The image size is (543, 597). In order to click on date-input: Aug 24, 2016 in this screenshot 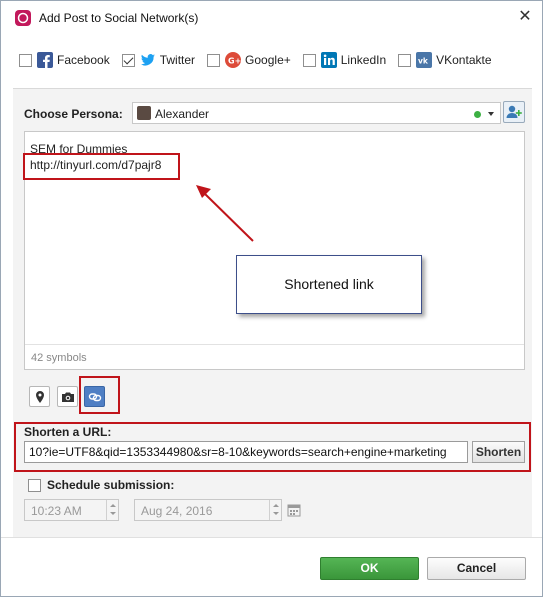, I will do `click(208, 510)`.